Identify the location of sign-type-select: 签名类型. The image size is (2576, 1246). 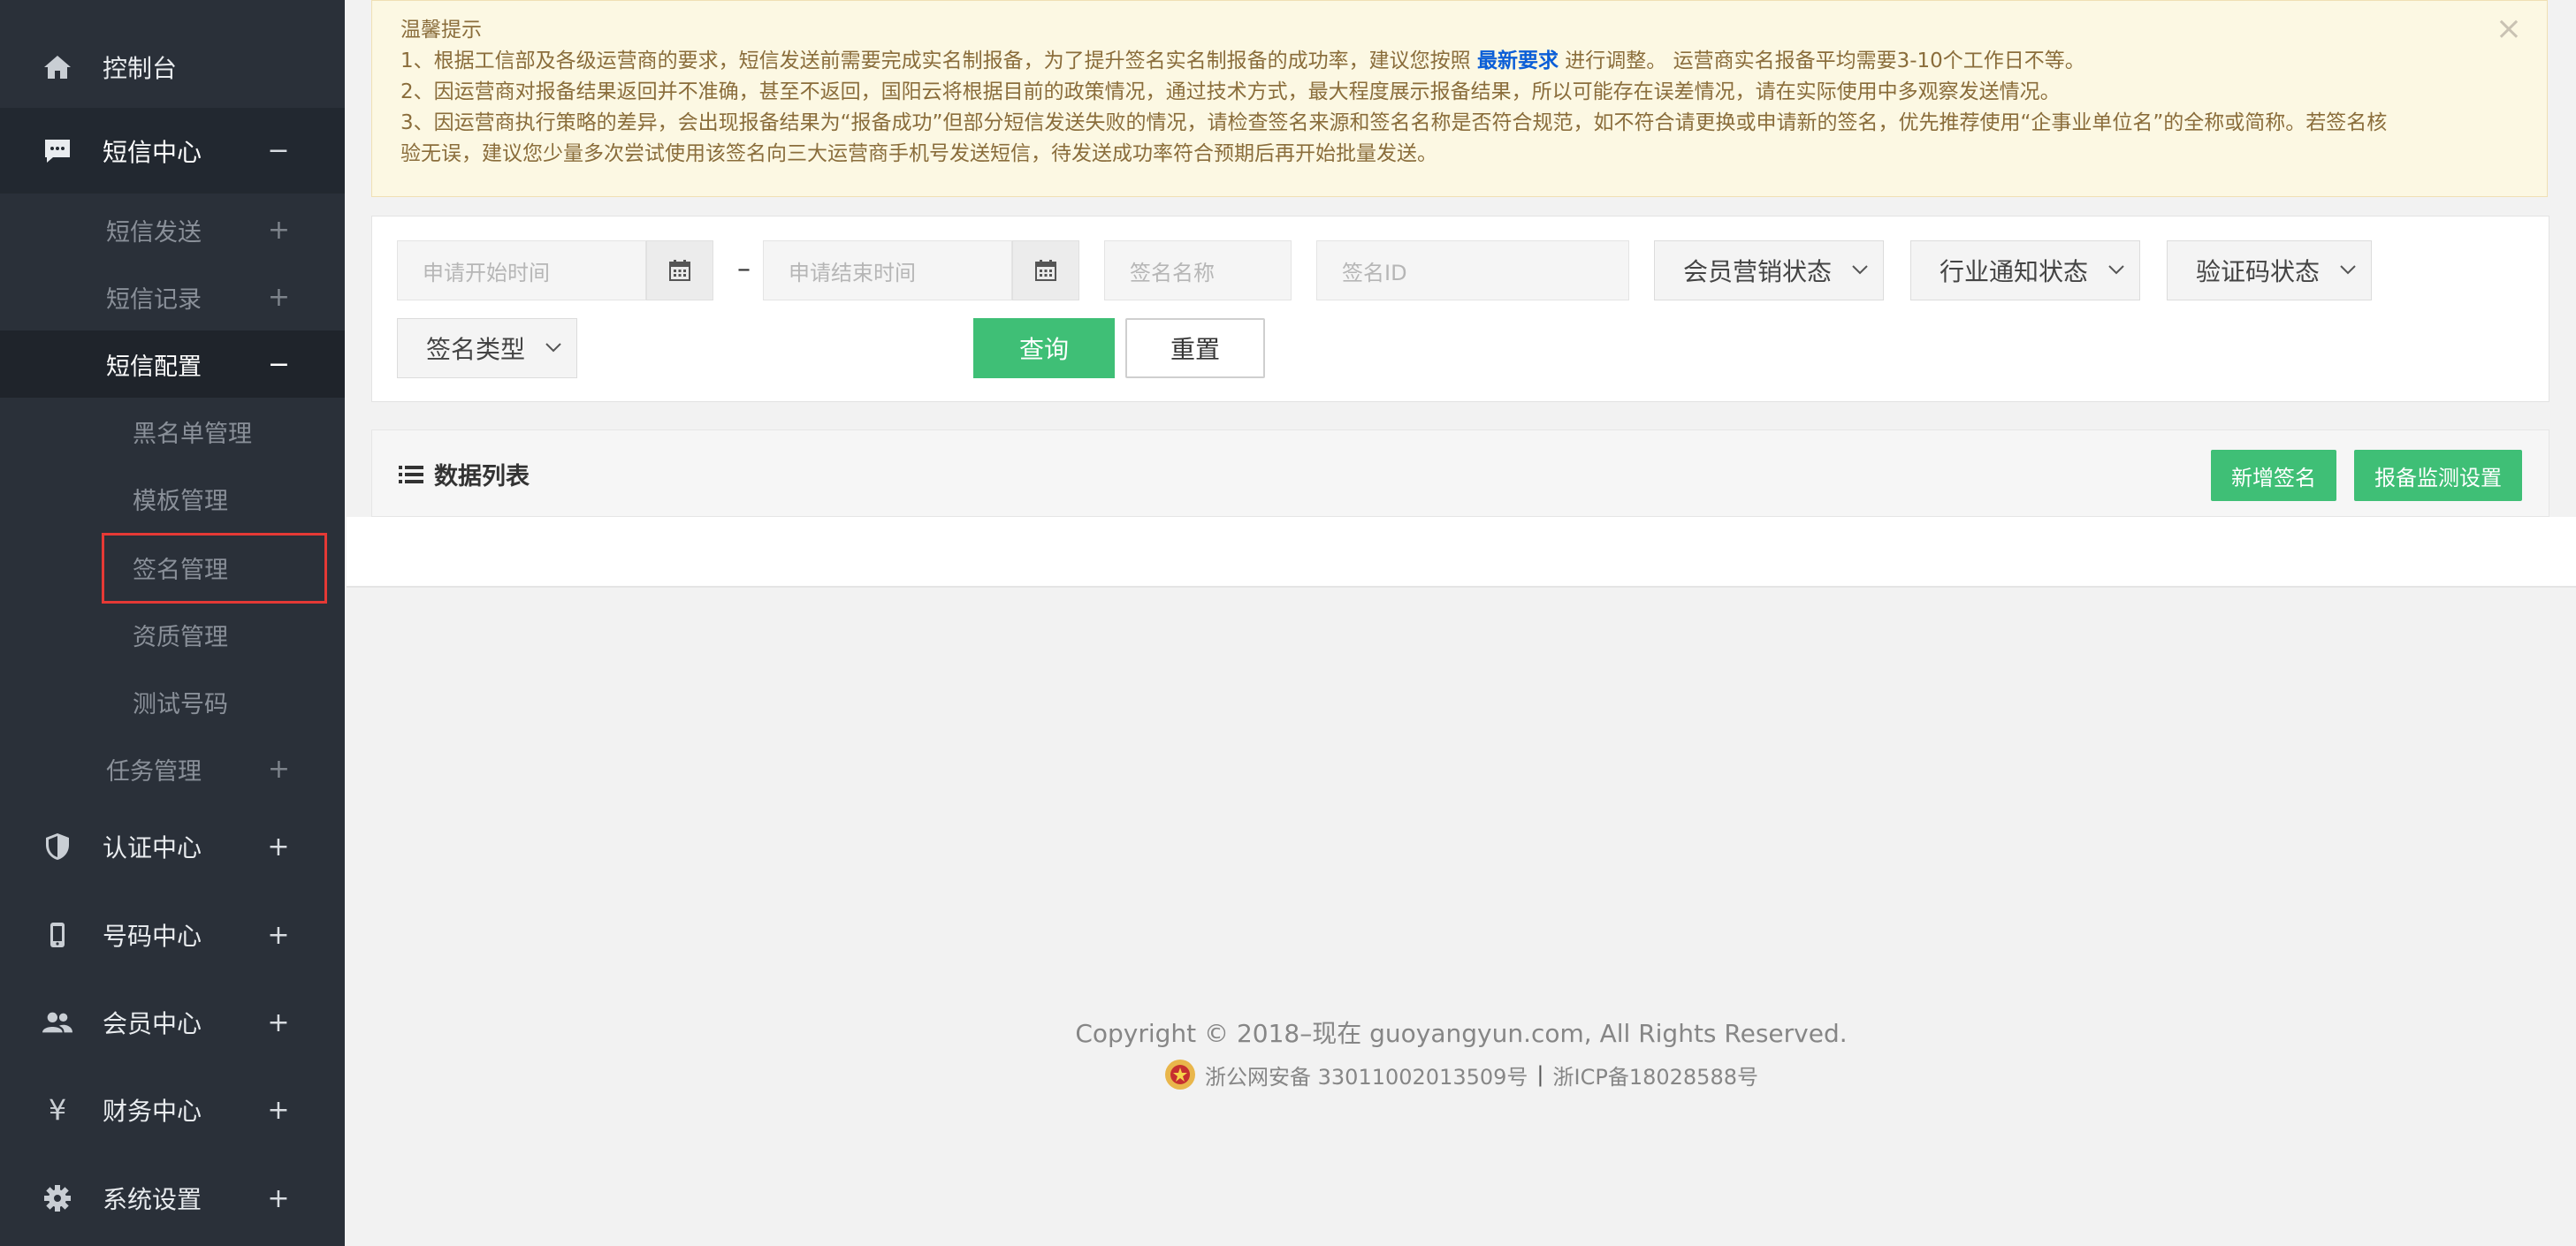
(487, 348).